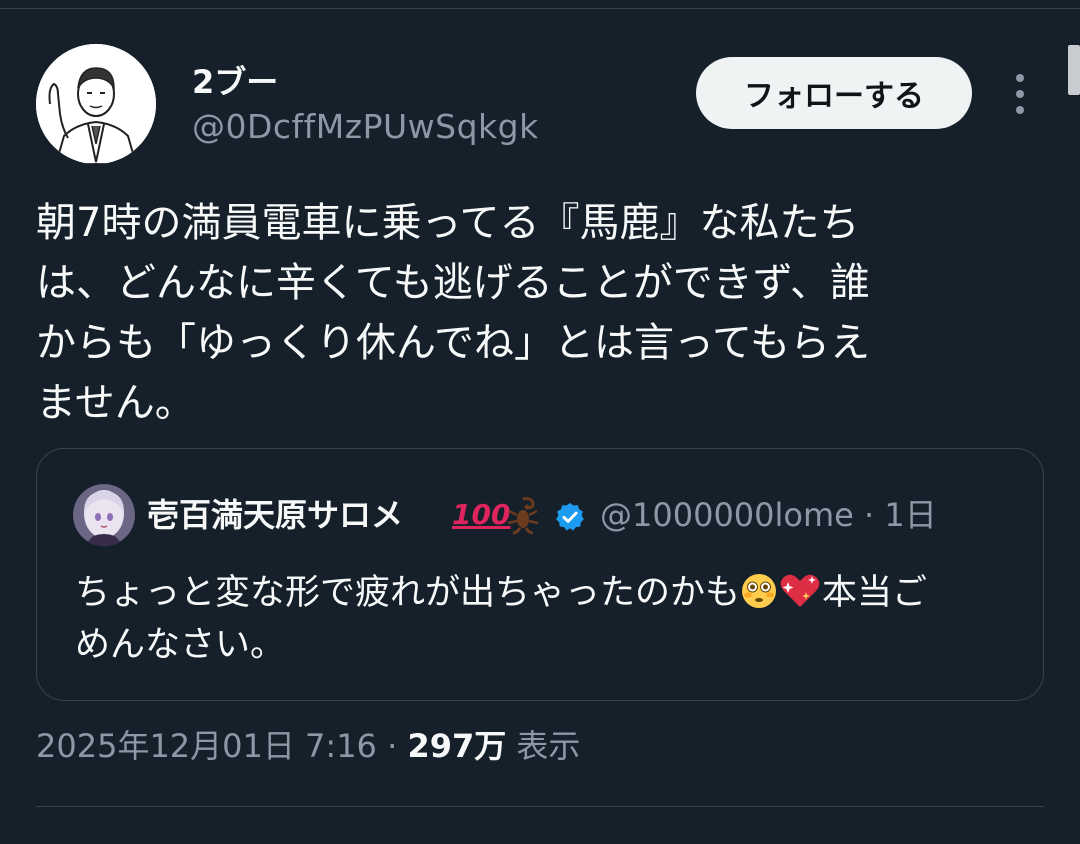  Describe the element at coordinates (543, 746) in the screenshot. I see `views-label: 表示` at that location.